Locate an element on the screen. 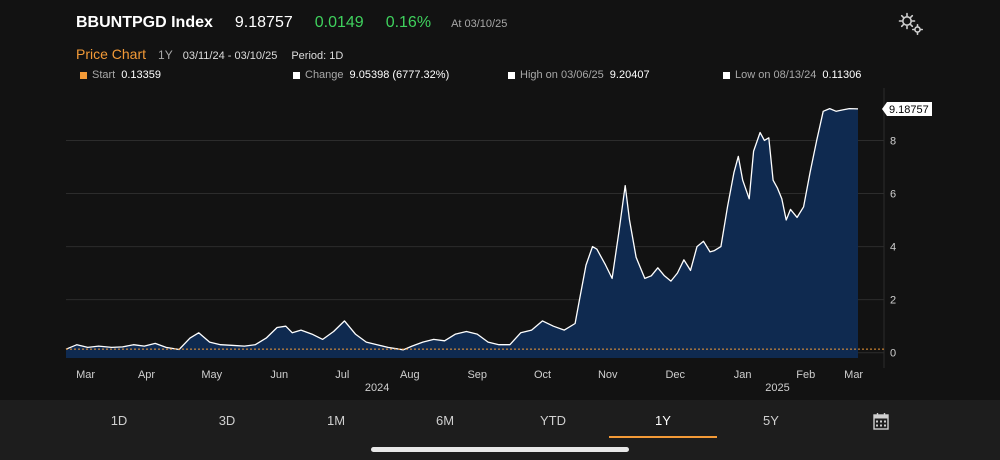 This screenshot has width=1000, height=460. x-tick-label: Dec is located at coordinates (675, 375).